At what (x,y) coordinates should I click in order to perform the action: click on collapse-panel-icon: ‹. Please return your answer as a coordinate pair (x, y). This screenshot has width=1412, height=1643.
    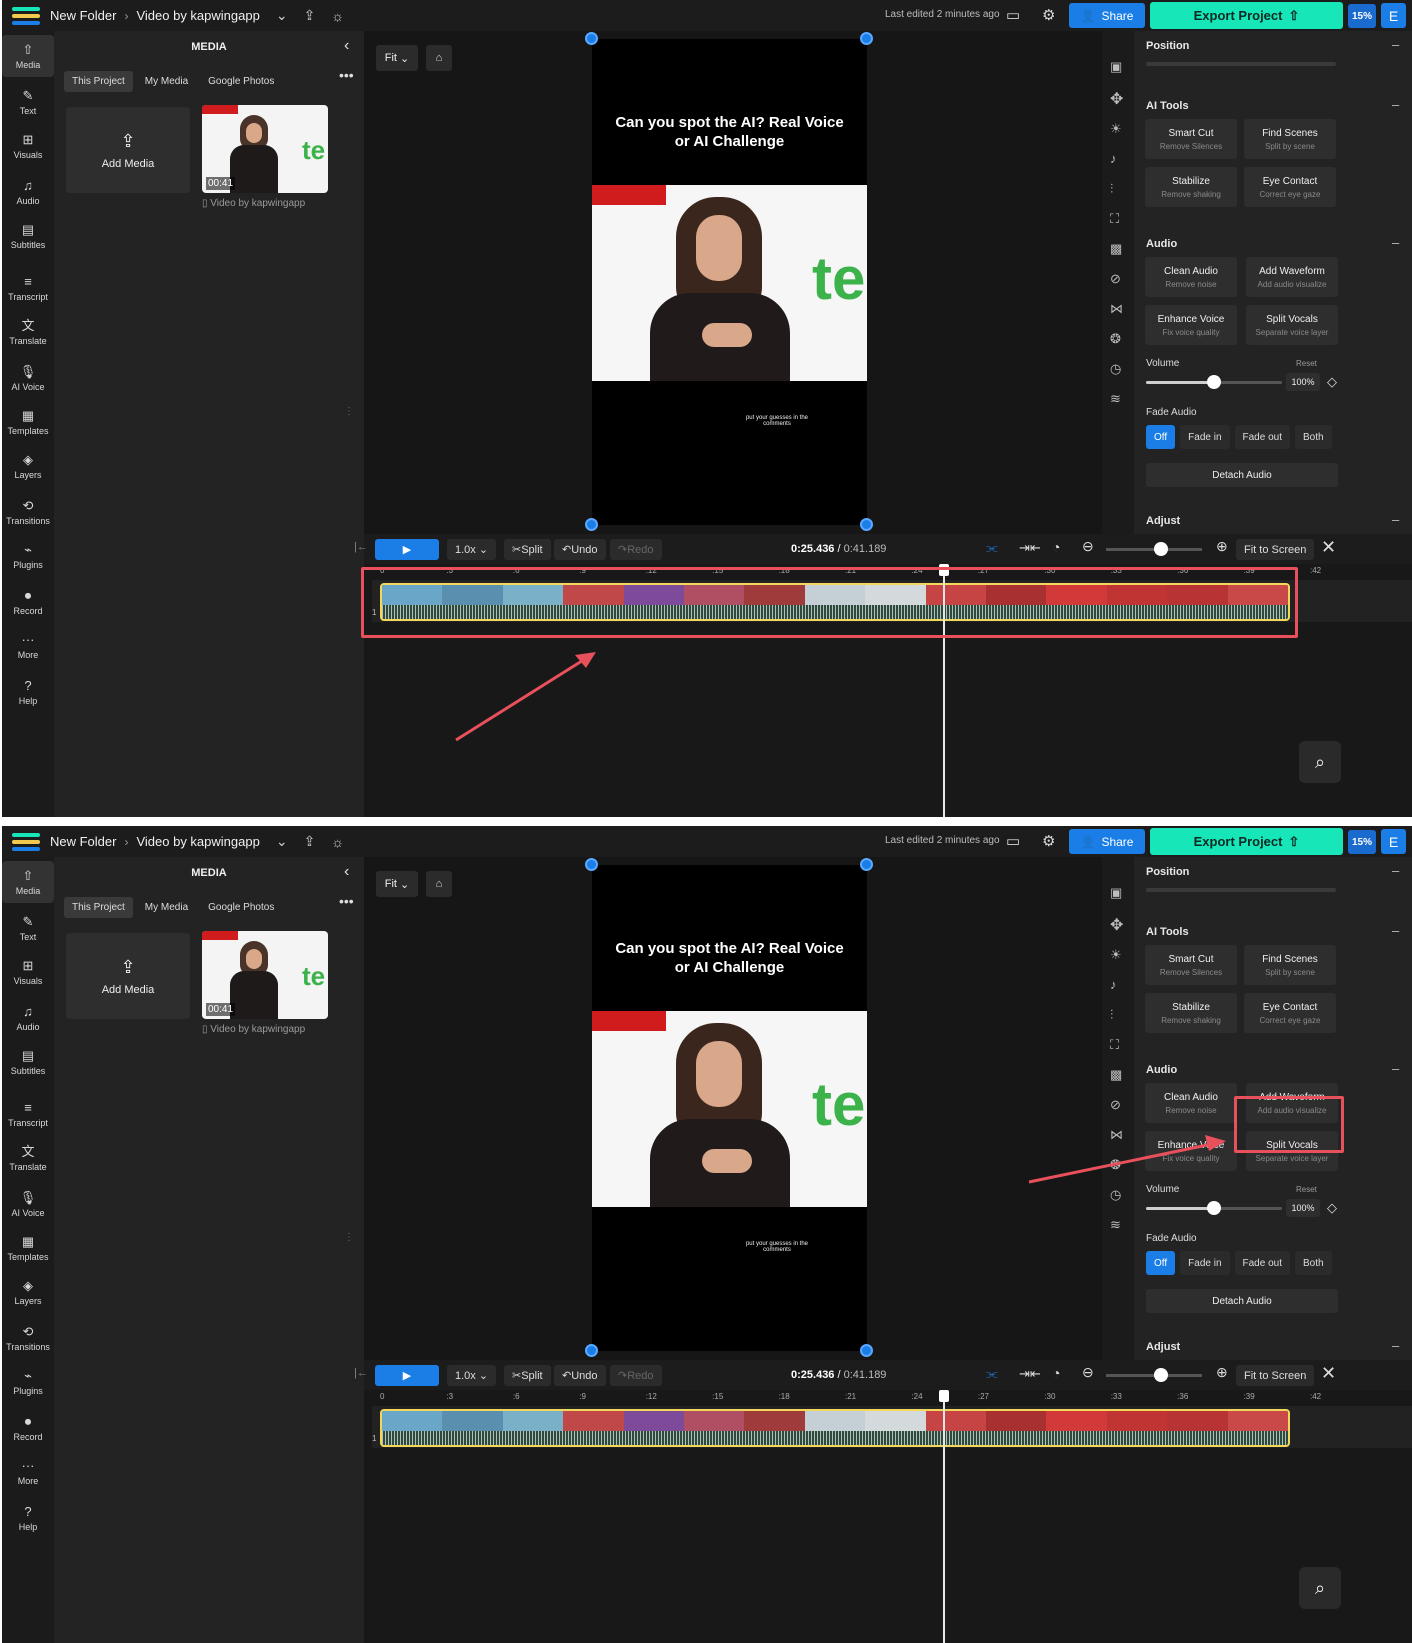
    Looking at the image, I should click on (346, 46).